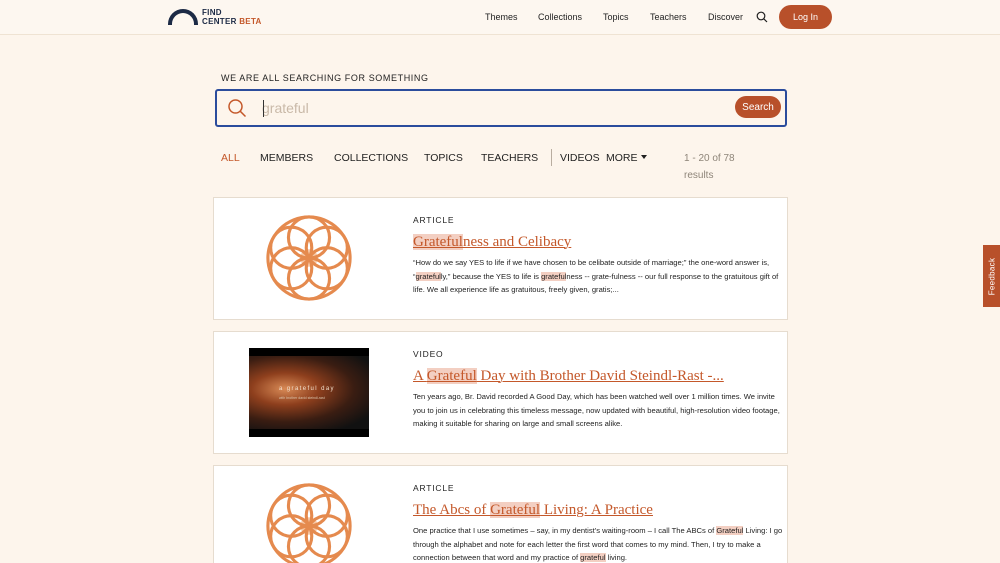 This screenshot has width=1000, height=563. I want to click on text-cursor, so click(263, 108).